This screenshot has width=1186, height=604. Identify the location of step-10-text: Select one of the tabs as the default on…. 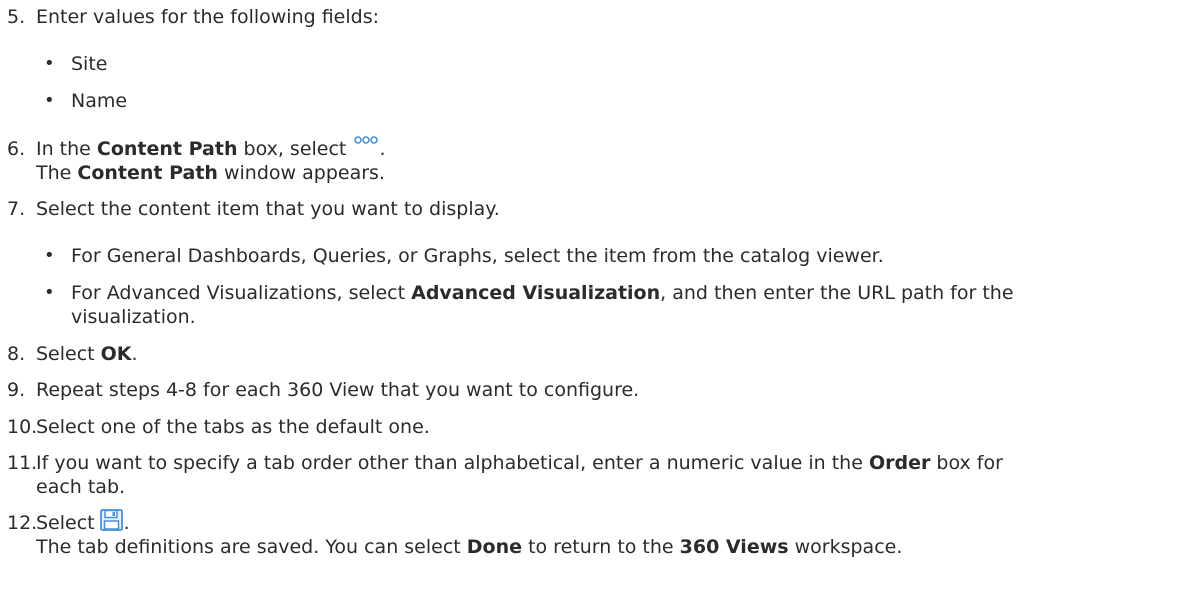
(233, 427).